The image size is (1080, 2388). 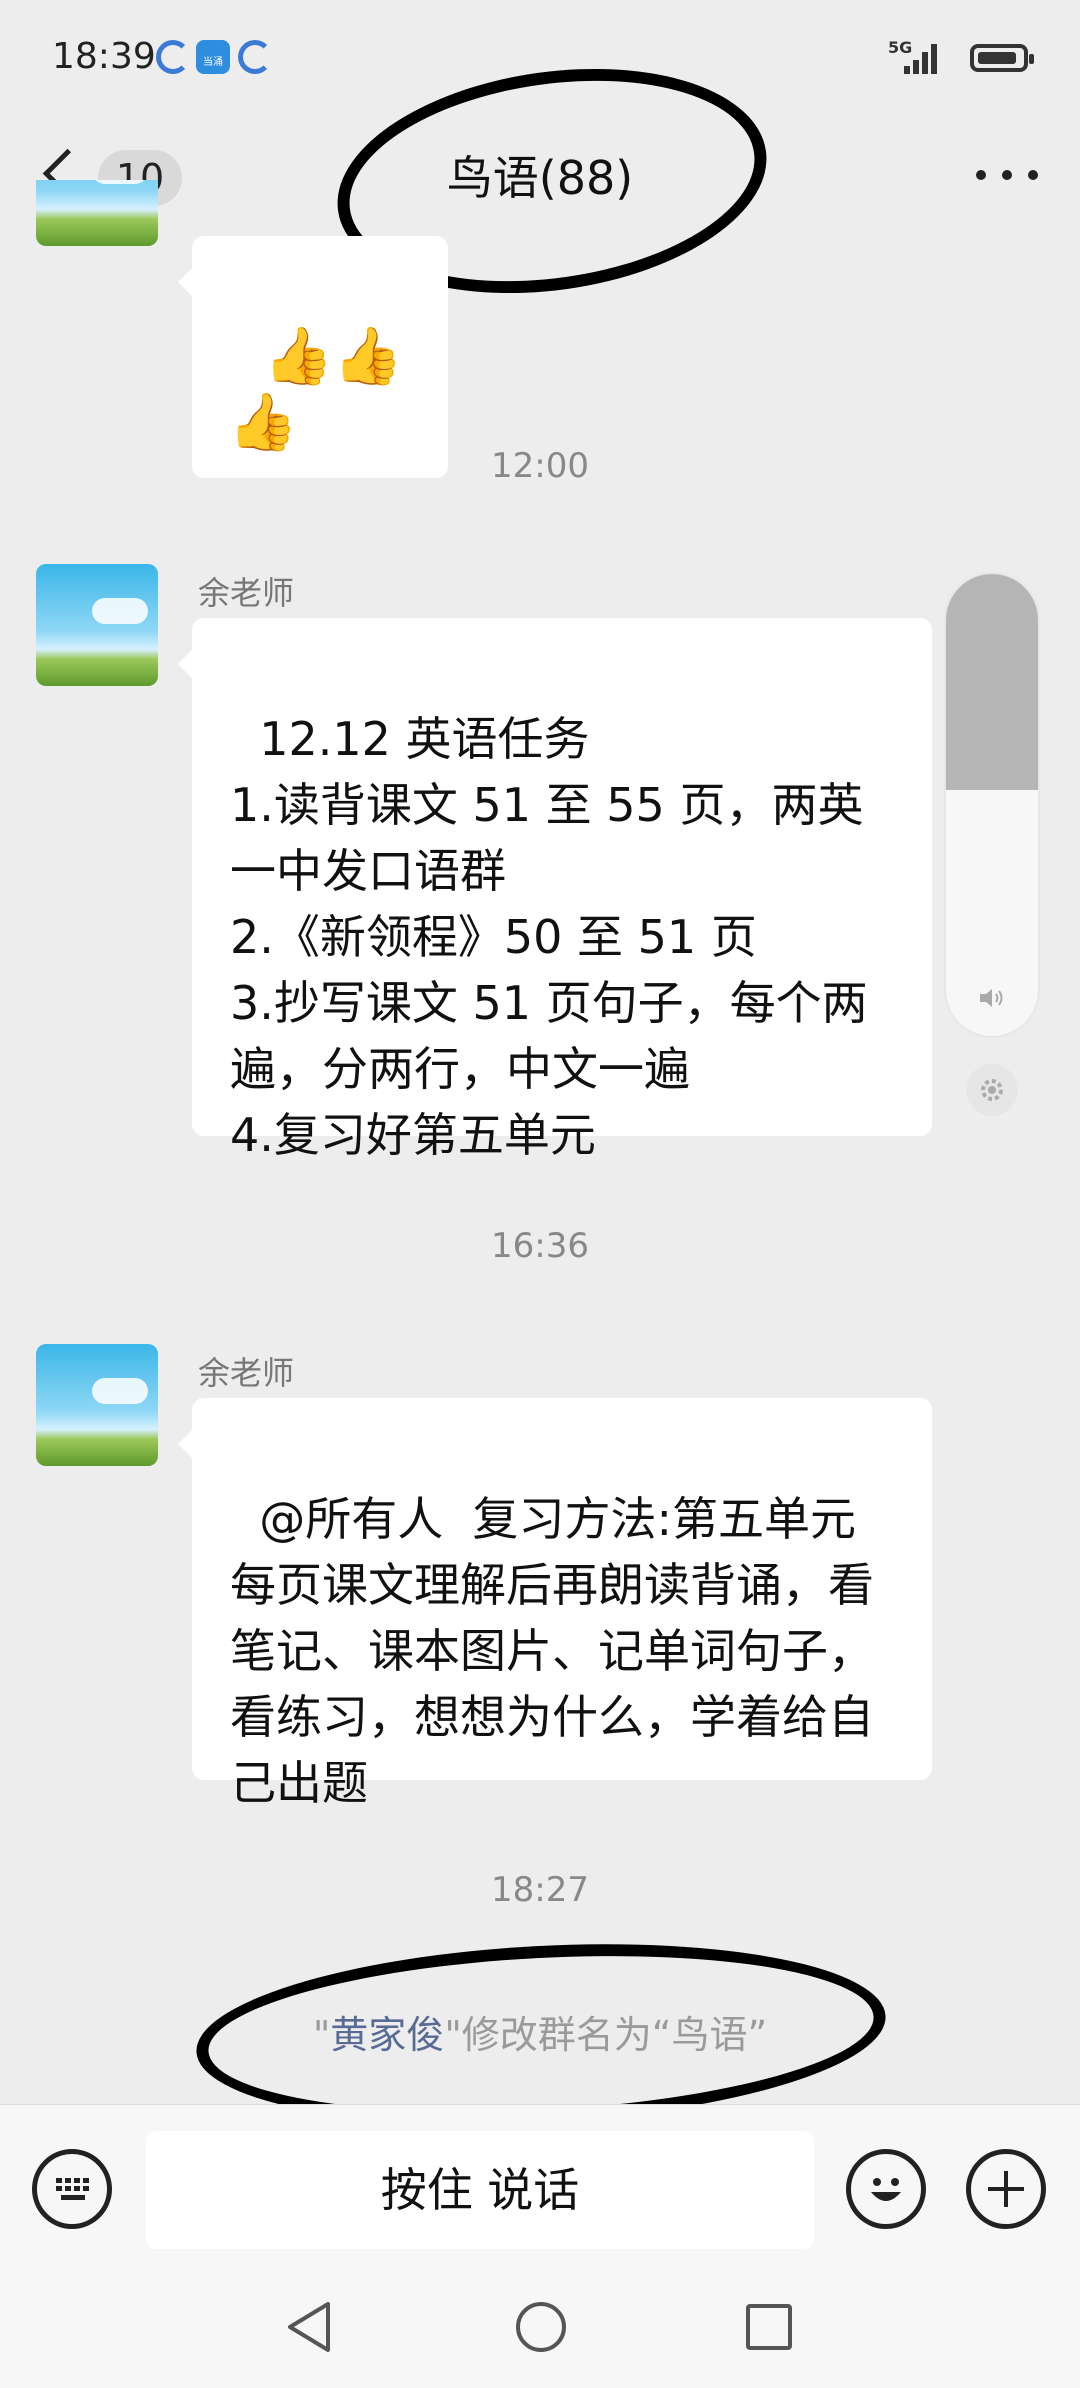 I want to click on emoji-button, so click(x=886, y=2189).